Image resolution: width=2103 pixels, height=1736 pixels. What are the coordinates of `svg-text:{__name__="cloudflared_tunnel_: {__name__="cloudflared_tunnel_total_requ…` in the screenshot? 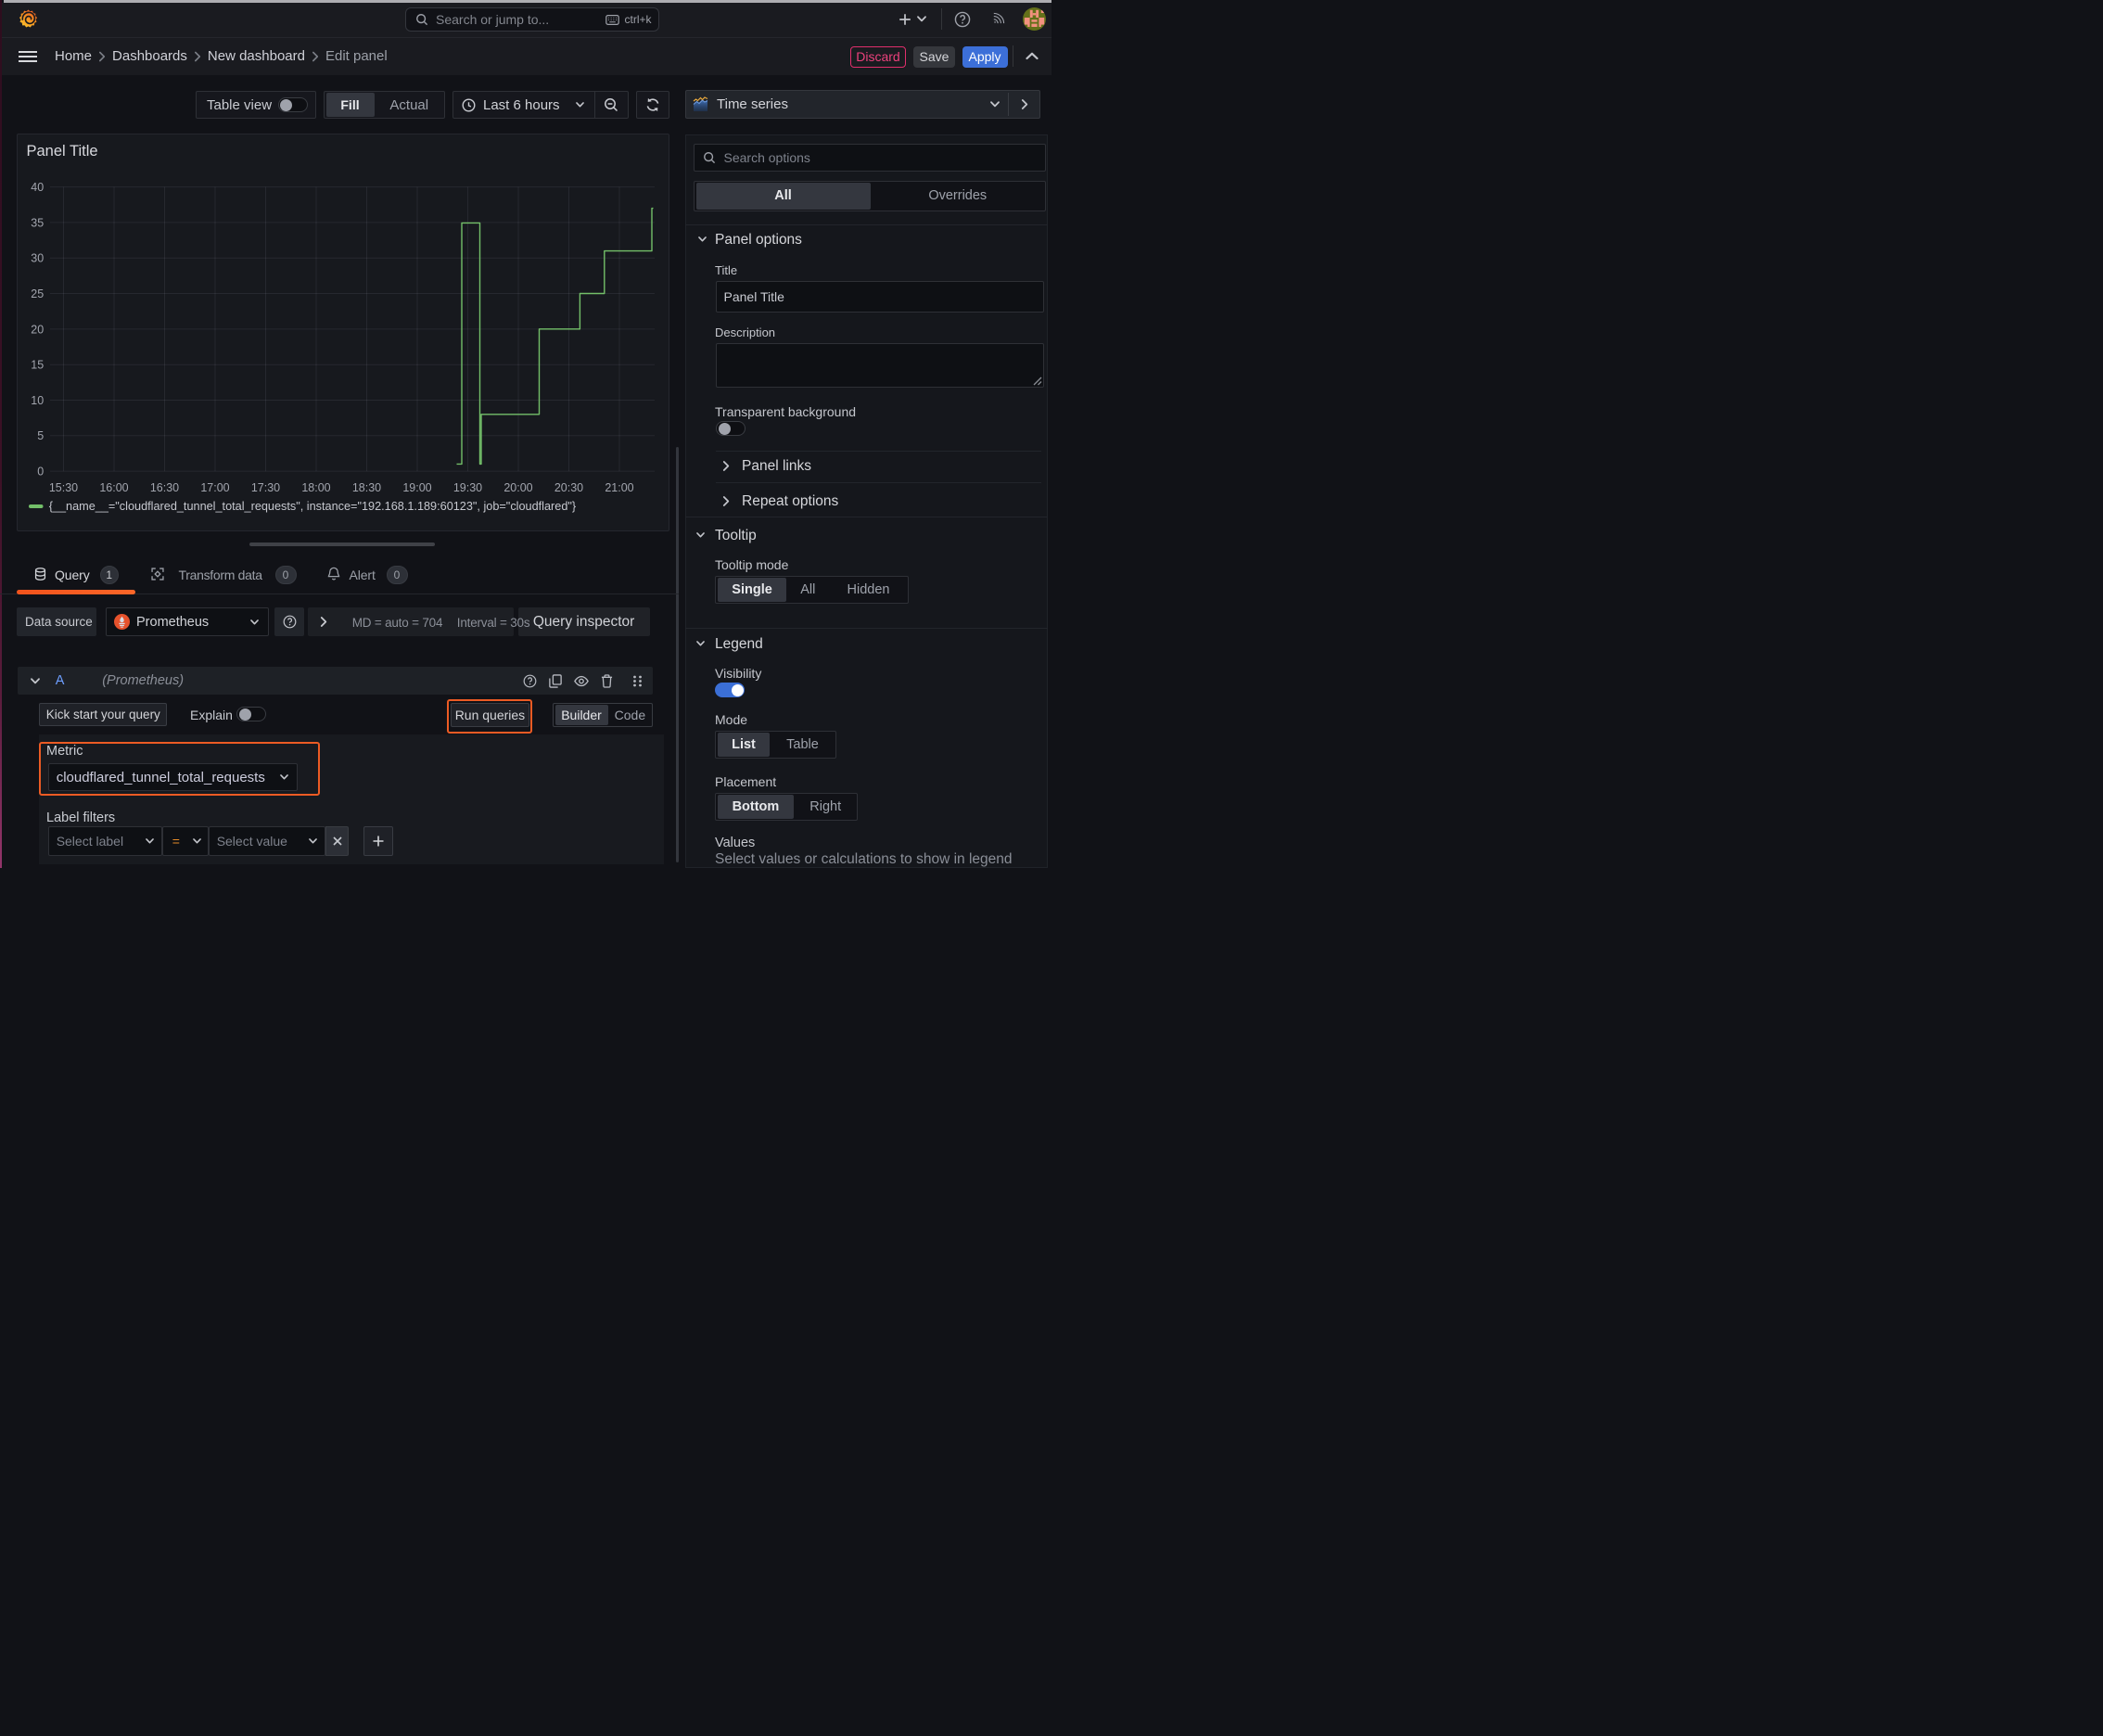 It's located at (313, 507).